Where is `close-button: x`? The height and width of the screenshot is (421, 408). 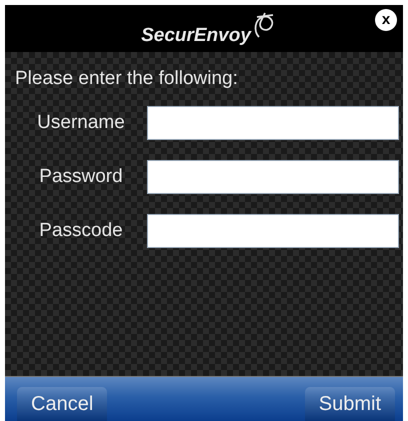 close-button: x is located at coordinates (386, 20).